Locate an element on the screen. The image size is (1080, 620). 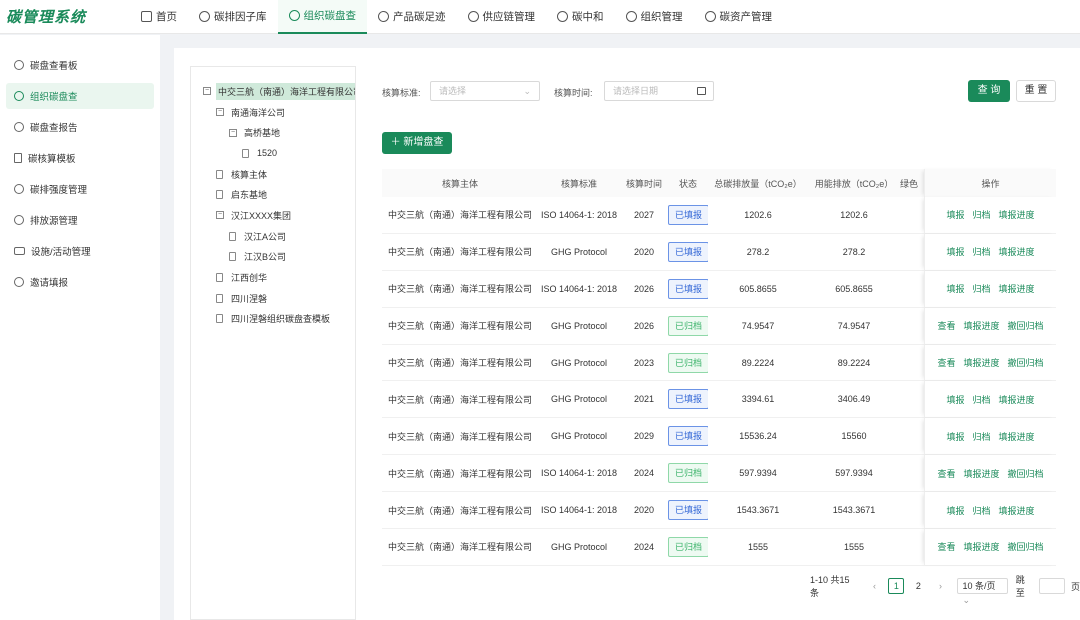
cell-status: 已归档 is located at coordinates (688, 362).